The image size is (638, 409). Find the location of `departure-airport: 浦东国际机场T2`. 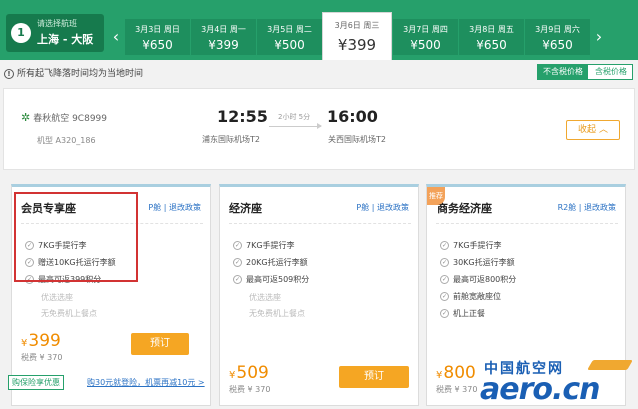

departure-airport: 浦东国际机场T2 is located at coordinates (231, 139).